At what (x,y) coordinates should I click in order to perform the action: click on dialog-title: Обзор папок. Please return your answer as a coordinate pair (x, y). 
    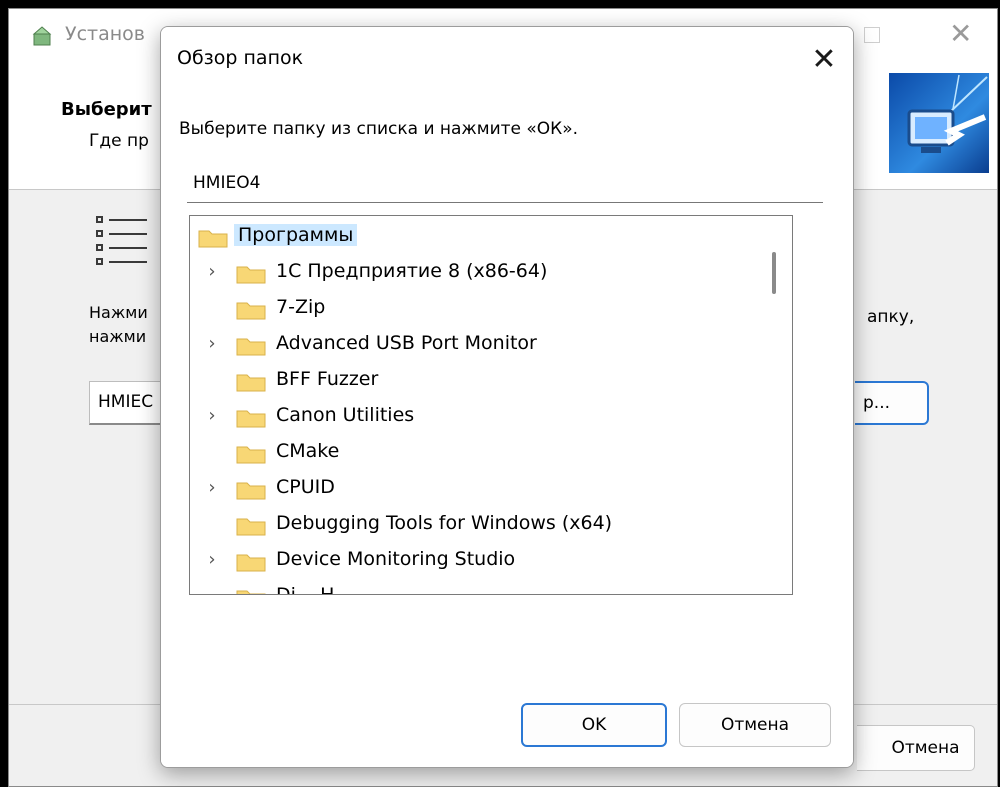
    Looking at the image, I should click on (240, 58).